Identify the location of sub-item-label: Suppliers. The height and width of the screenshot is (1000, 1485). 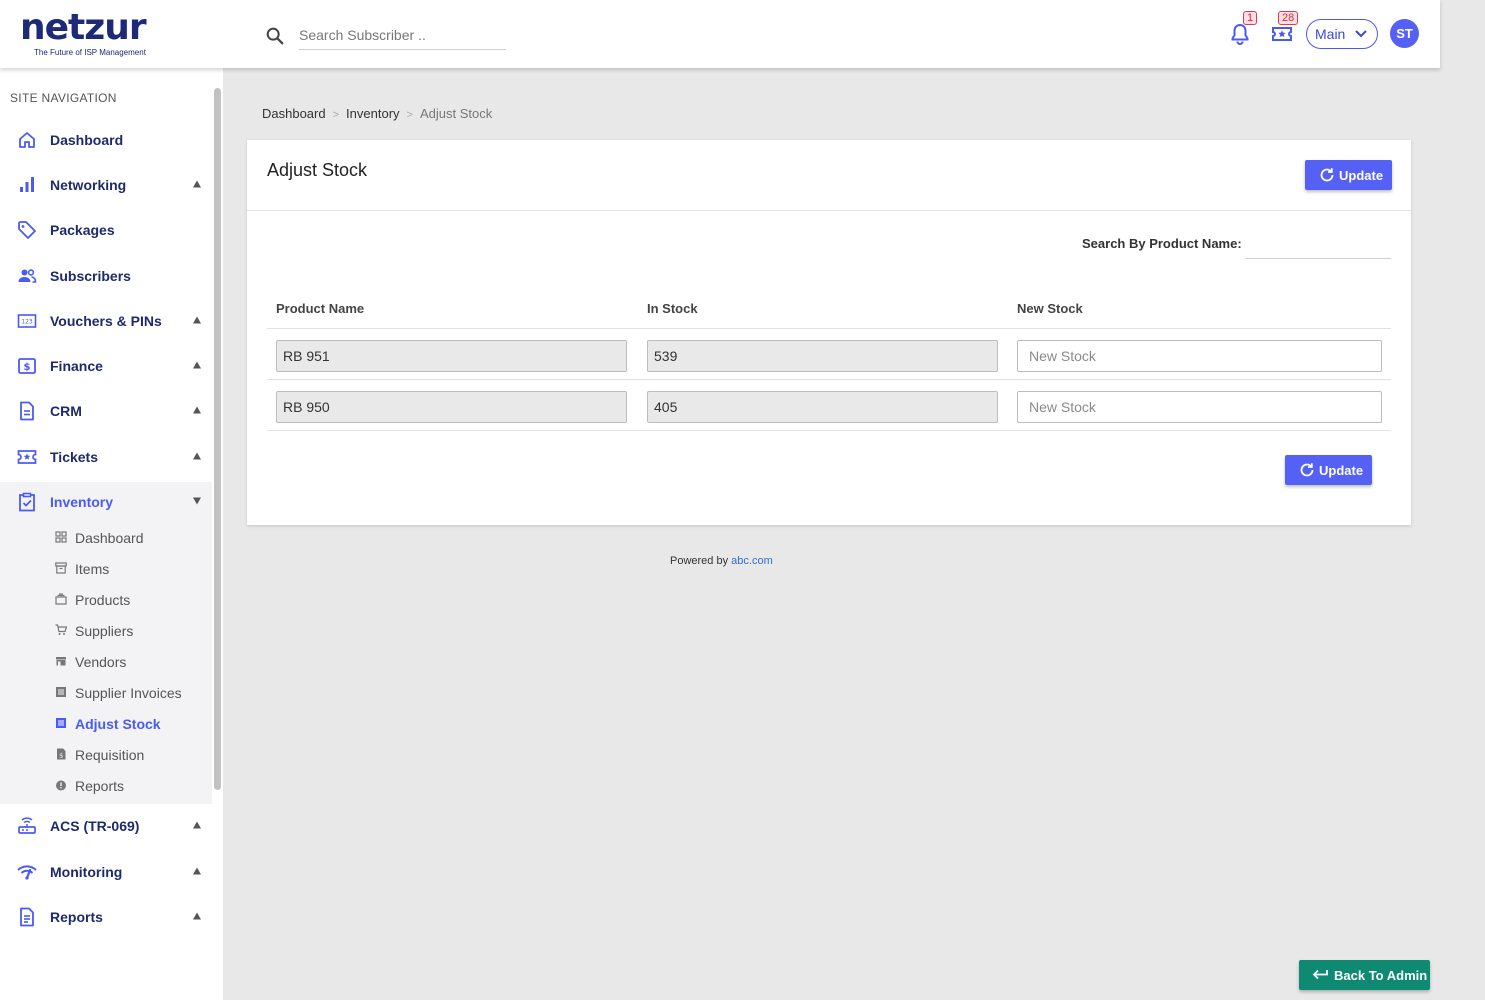
(104, 631).